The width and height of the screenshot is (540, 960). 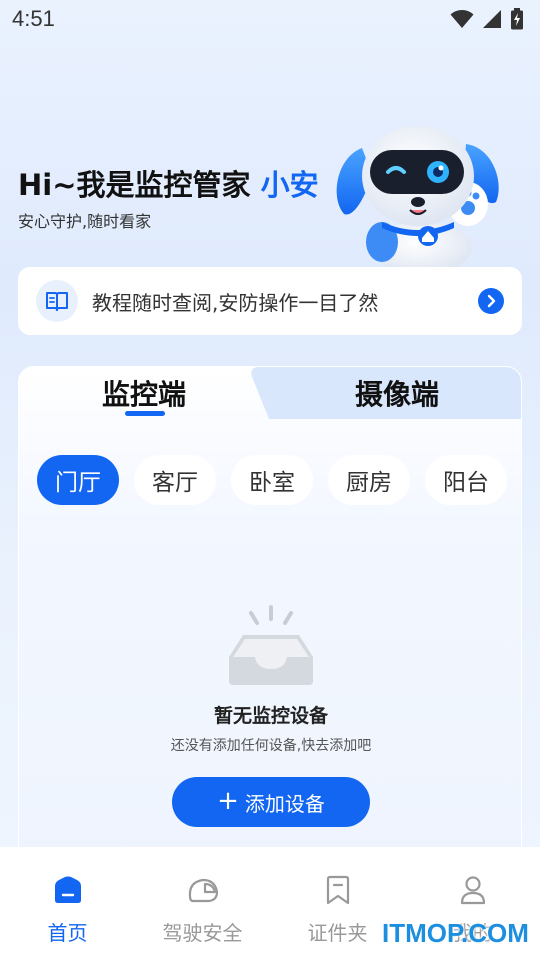 What do you see at coordinates (67, 933) in the screenshot?
I see `nav-label-home: 首页` at bounding box center [67, 933].